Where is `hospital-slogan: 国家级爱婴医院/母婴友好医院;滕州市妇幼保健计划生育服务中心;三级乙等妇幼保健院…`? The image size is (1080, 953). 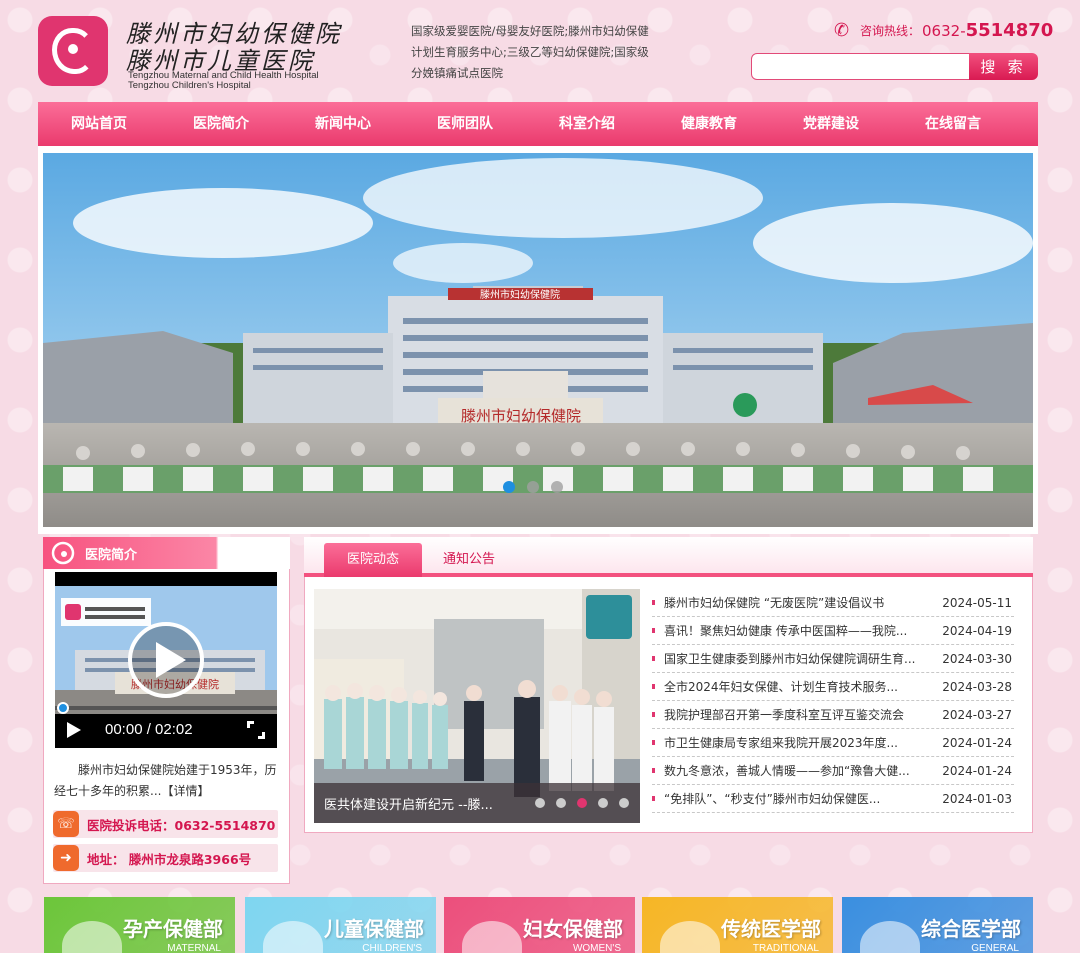
hospital-slogan: 国家级爱婴医院/母婴友好医院;滕州市妇幼保健计划生育服务中心;三级乙等妇幼保健院… is located at coordinates (530, 52).